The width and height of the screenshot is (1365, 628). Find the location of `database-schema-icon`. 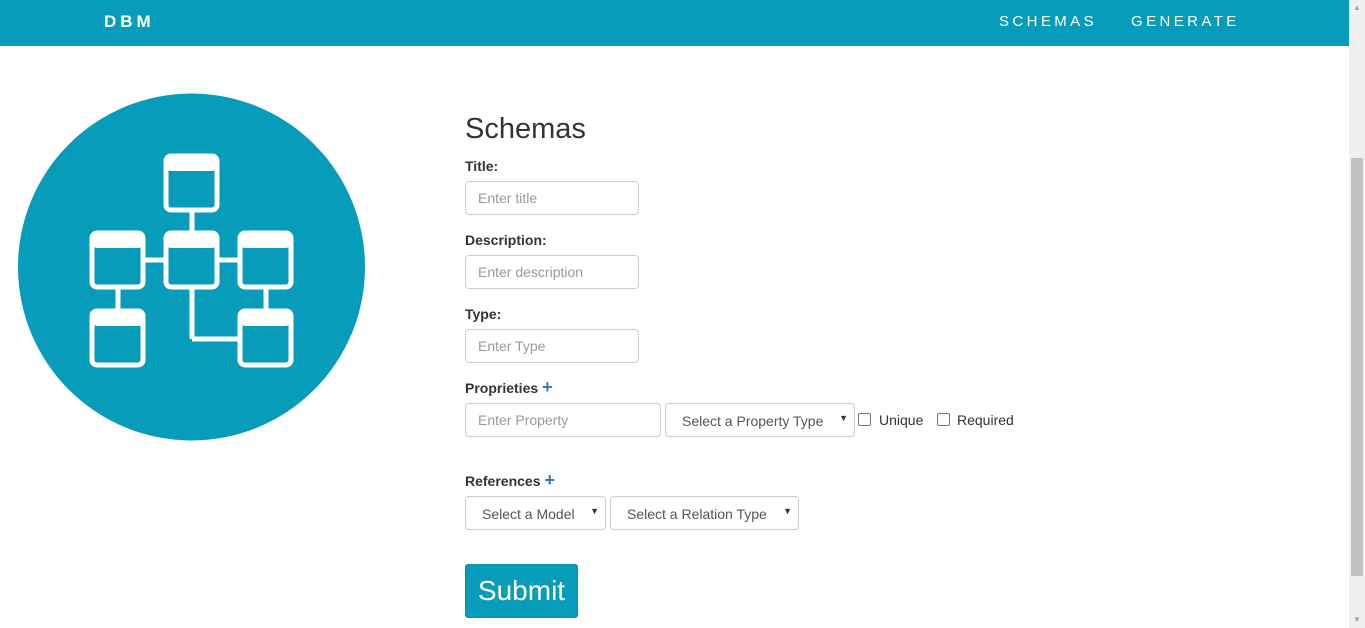

database-schema-icon is located at coordinates (191, 267).